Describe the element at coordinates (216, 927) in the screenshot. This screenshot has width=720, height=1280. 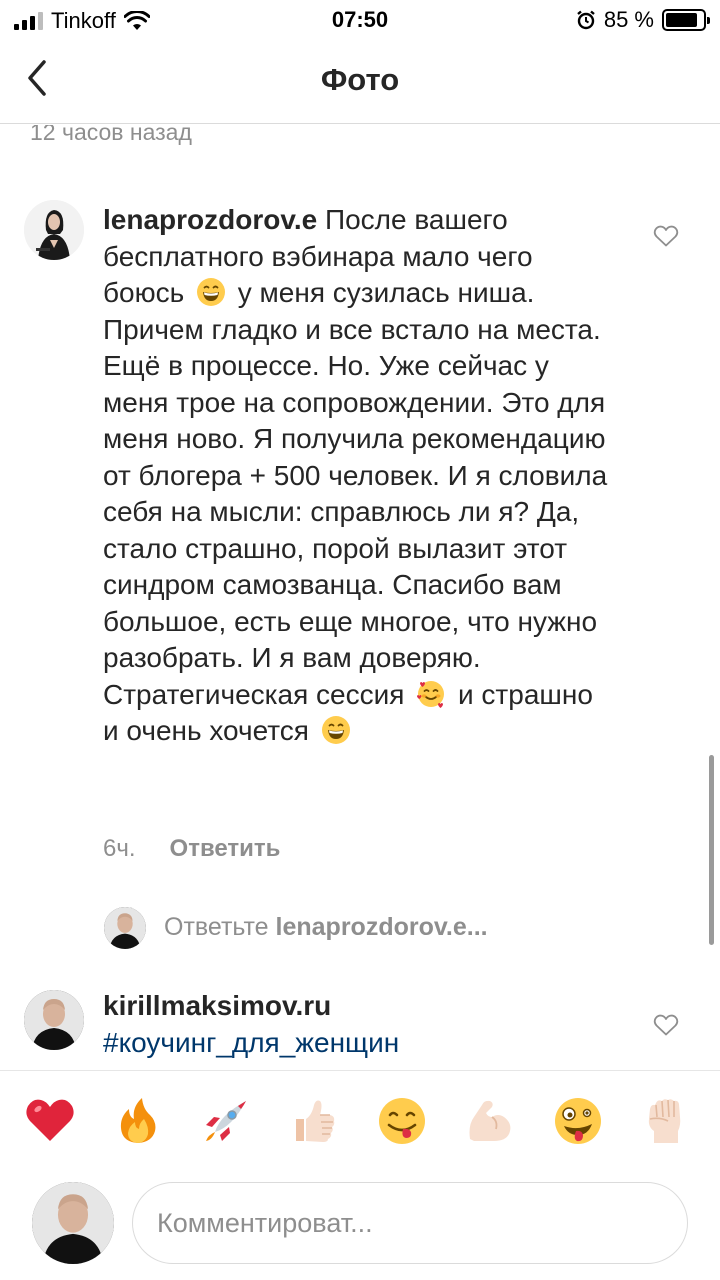
I see `reply-prompt-prefix: Ответьте` at that location.